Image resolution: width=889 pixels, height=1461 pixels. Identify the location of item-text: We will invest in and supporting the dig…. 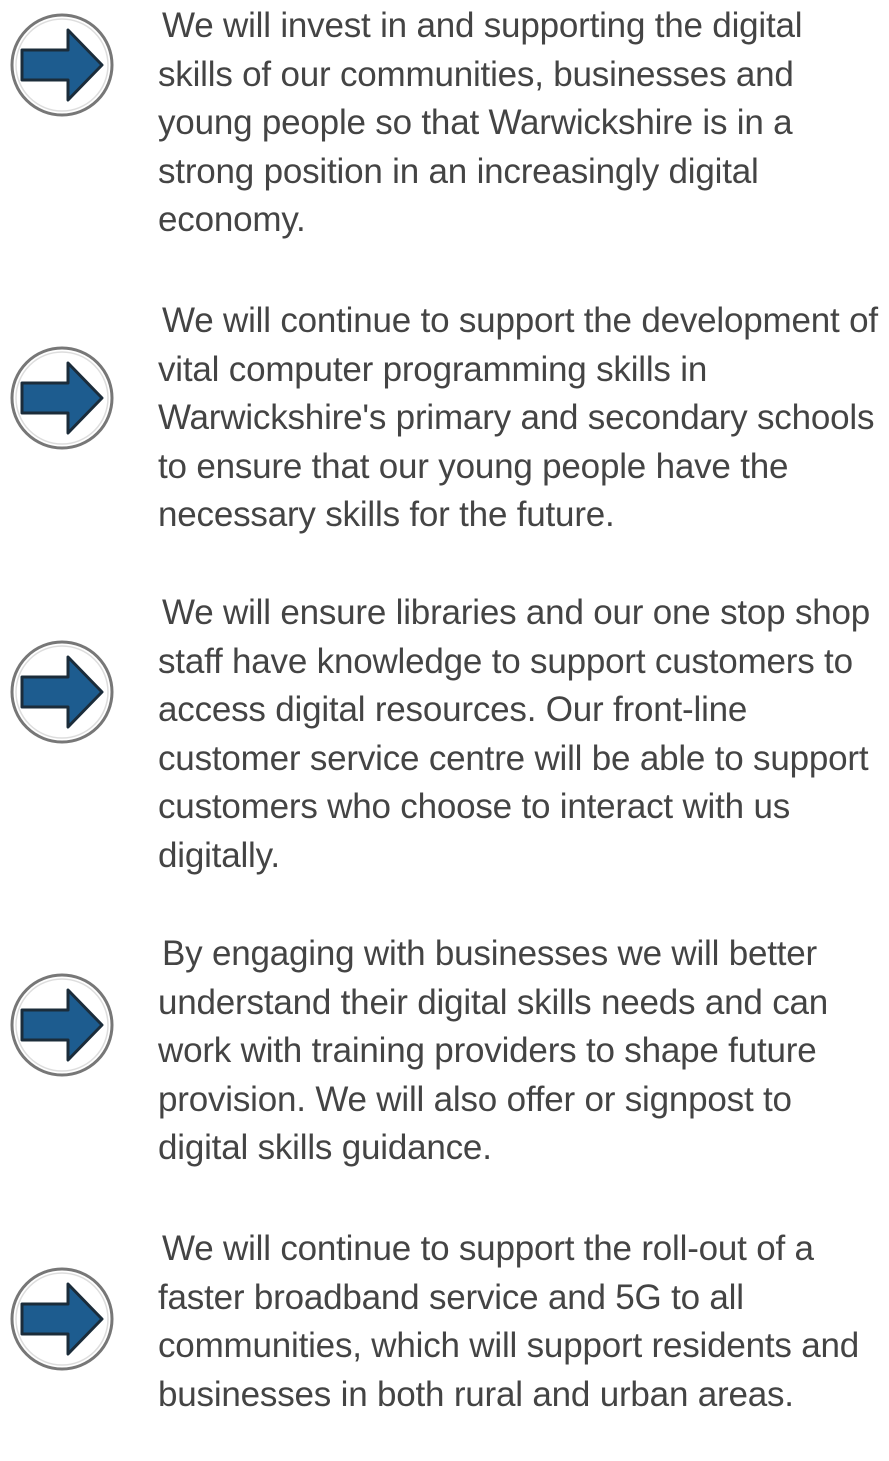
(480, 122).